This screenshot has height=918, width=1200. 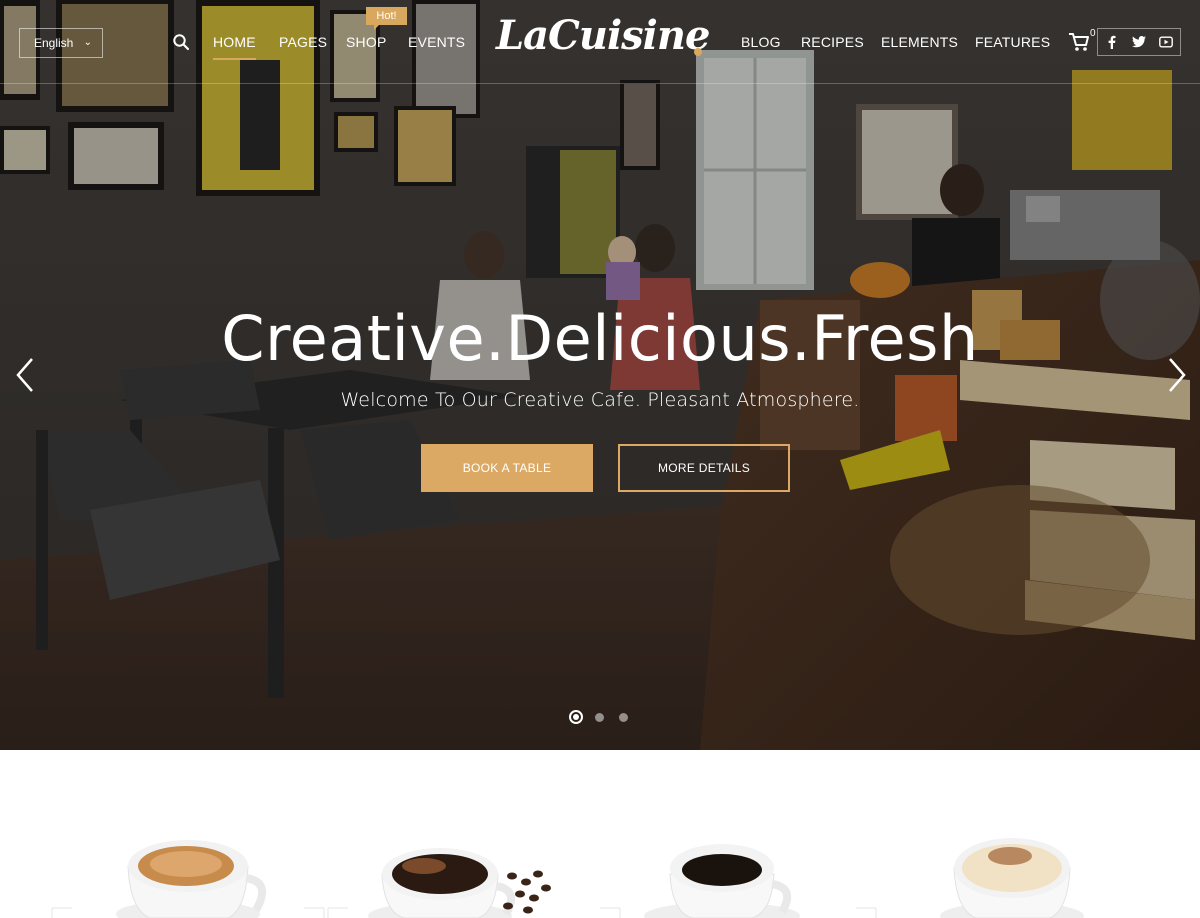 I want to click on twitter-icon, so click(x=1139, y=42).